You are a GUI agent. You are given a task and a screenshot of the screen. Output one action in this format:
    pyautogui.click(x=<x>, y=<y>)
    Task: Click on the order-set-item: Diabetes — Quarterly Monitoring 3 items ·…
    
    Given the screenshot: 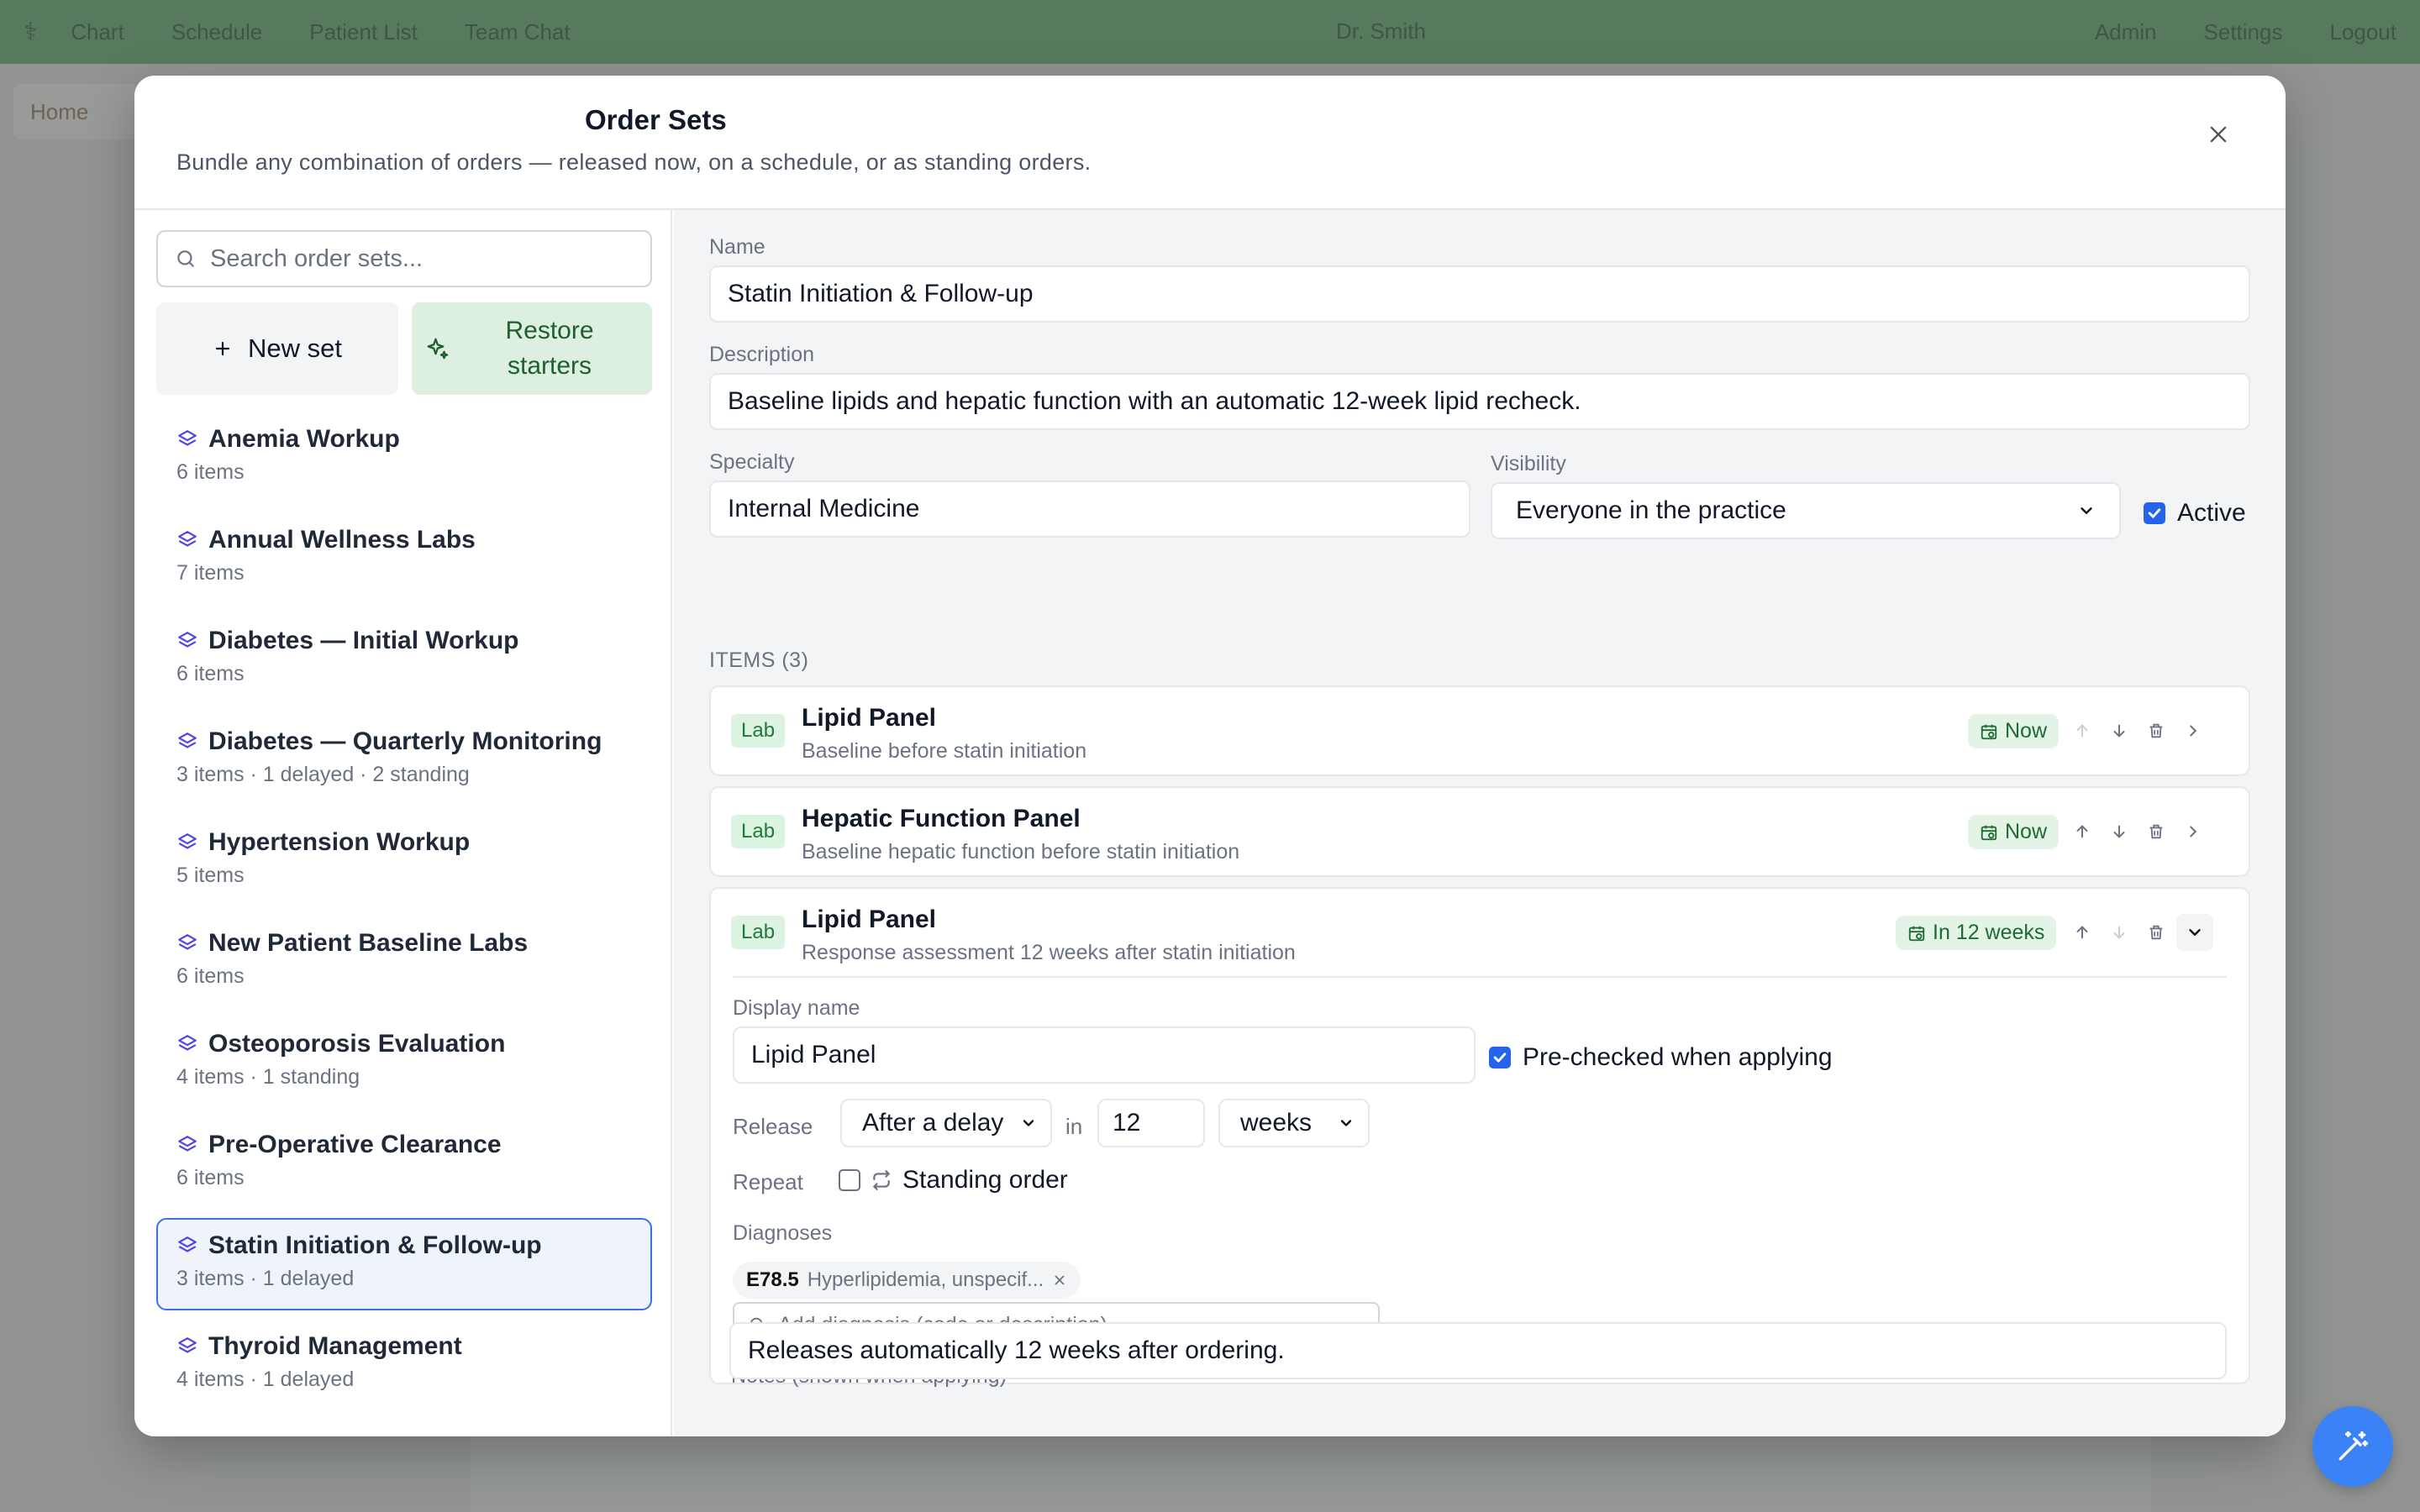 What is the action you would take?
    pyautogui.click(x=404, y=760)
    